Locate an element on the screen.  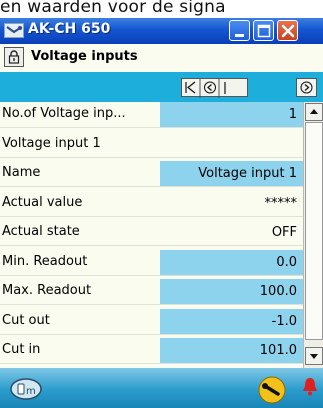
screen-title: Voltage inputs is located at coordinates (84, 56).